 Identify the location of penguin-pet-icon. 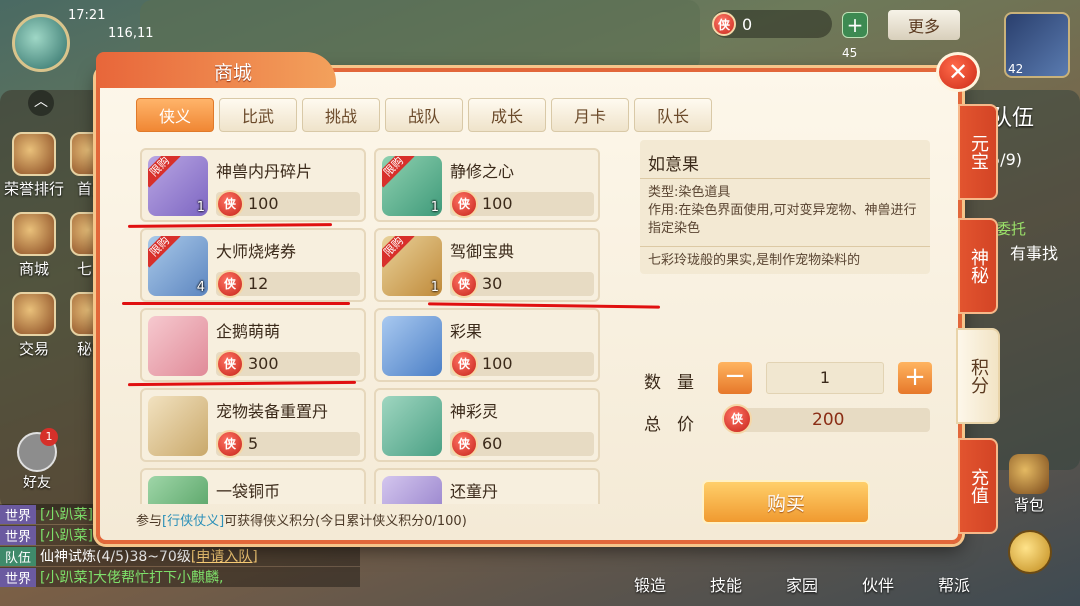
(178, 346).